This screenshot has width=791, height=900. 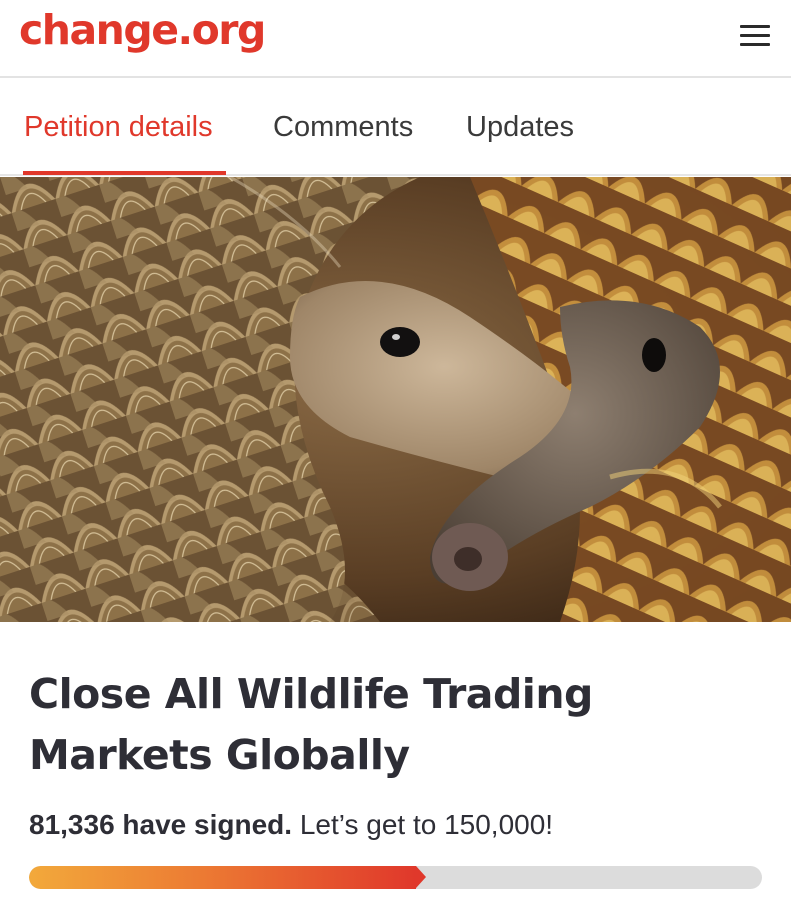 What do you see at coordinates (124, 173) in the screenshot?
I see `active-tab-indicator` at bounding box center [124, 173].